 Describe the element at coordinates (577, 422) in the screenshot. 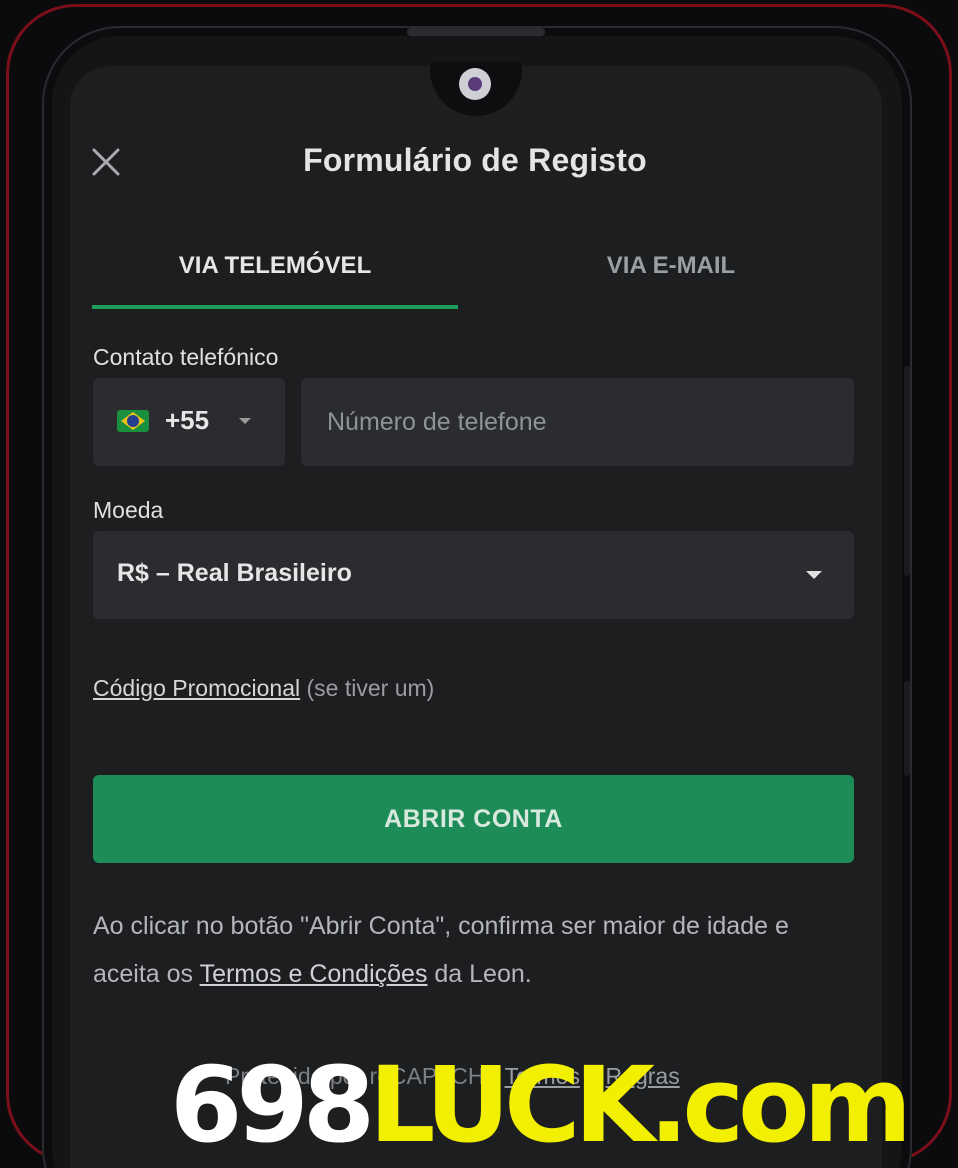

I see `phone-number-input` at that location.